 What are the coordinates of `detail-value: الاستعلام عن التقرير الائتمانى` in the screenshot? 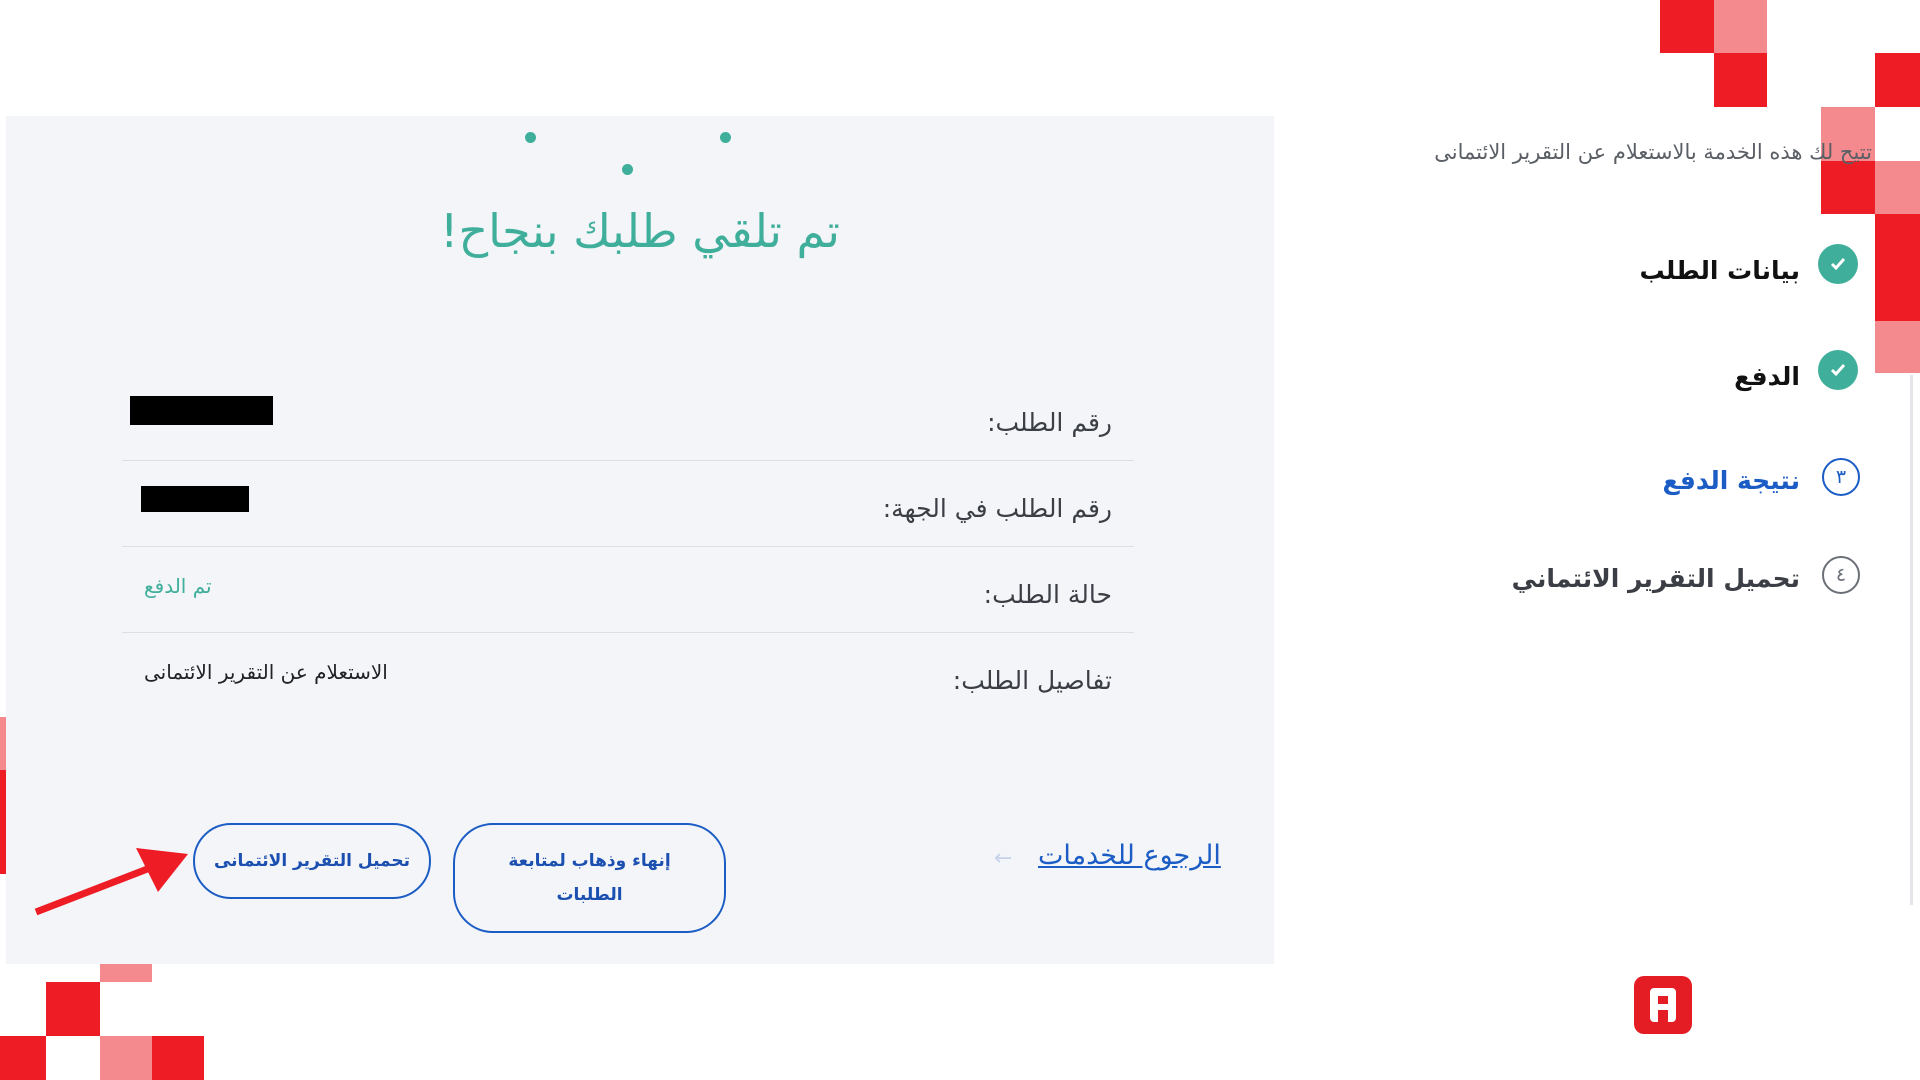 It's located at (266, 672).